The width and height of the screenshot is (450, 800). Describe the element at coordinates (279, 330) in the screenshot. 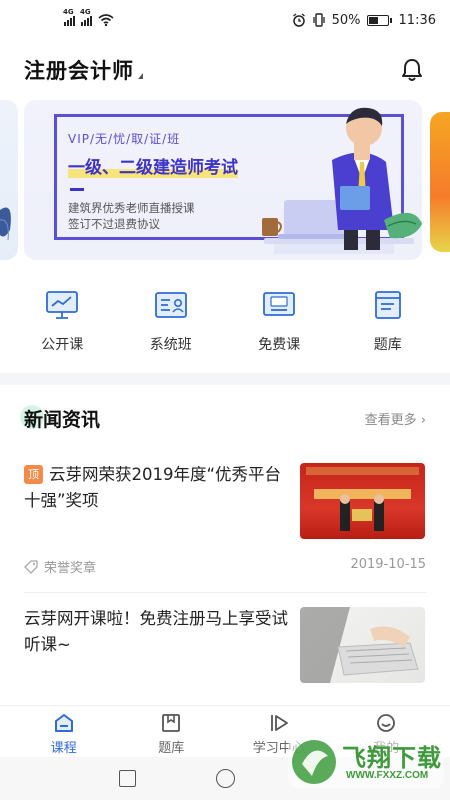

I see `quick-item-free-course: 免费课` at that location.